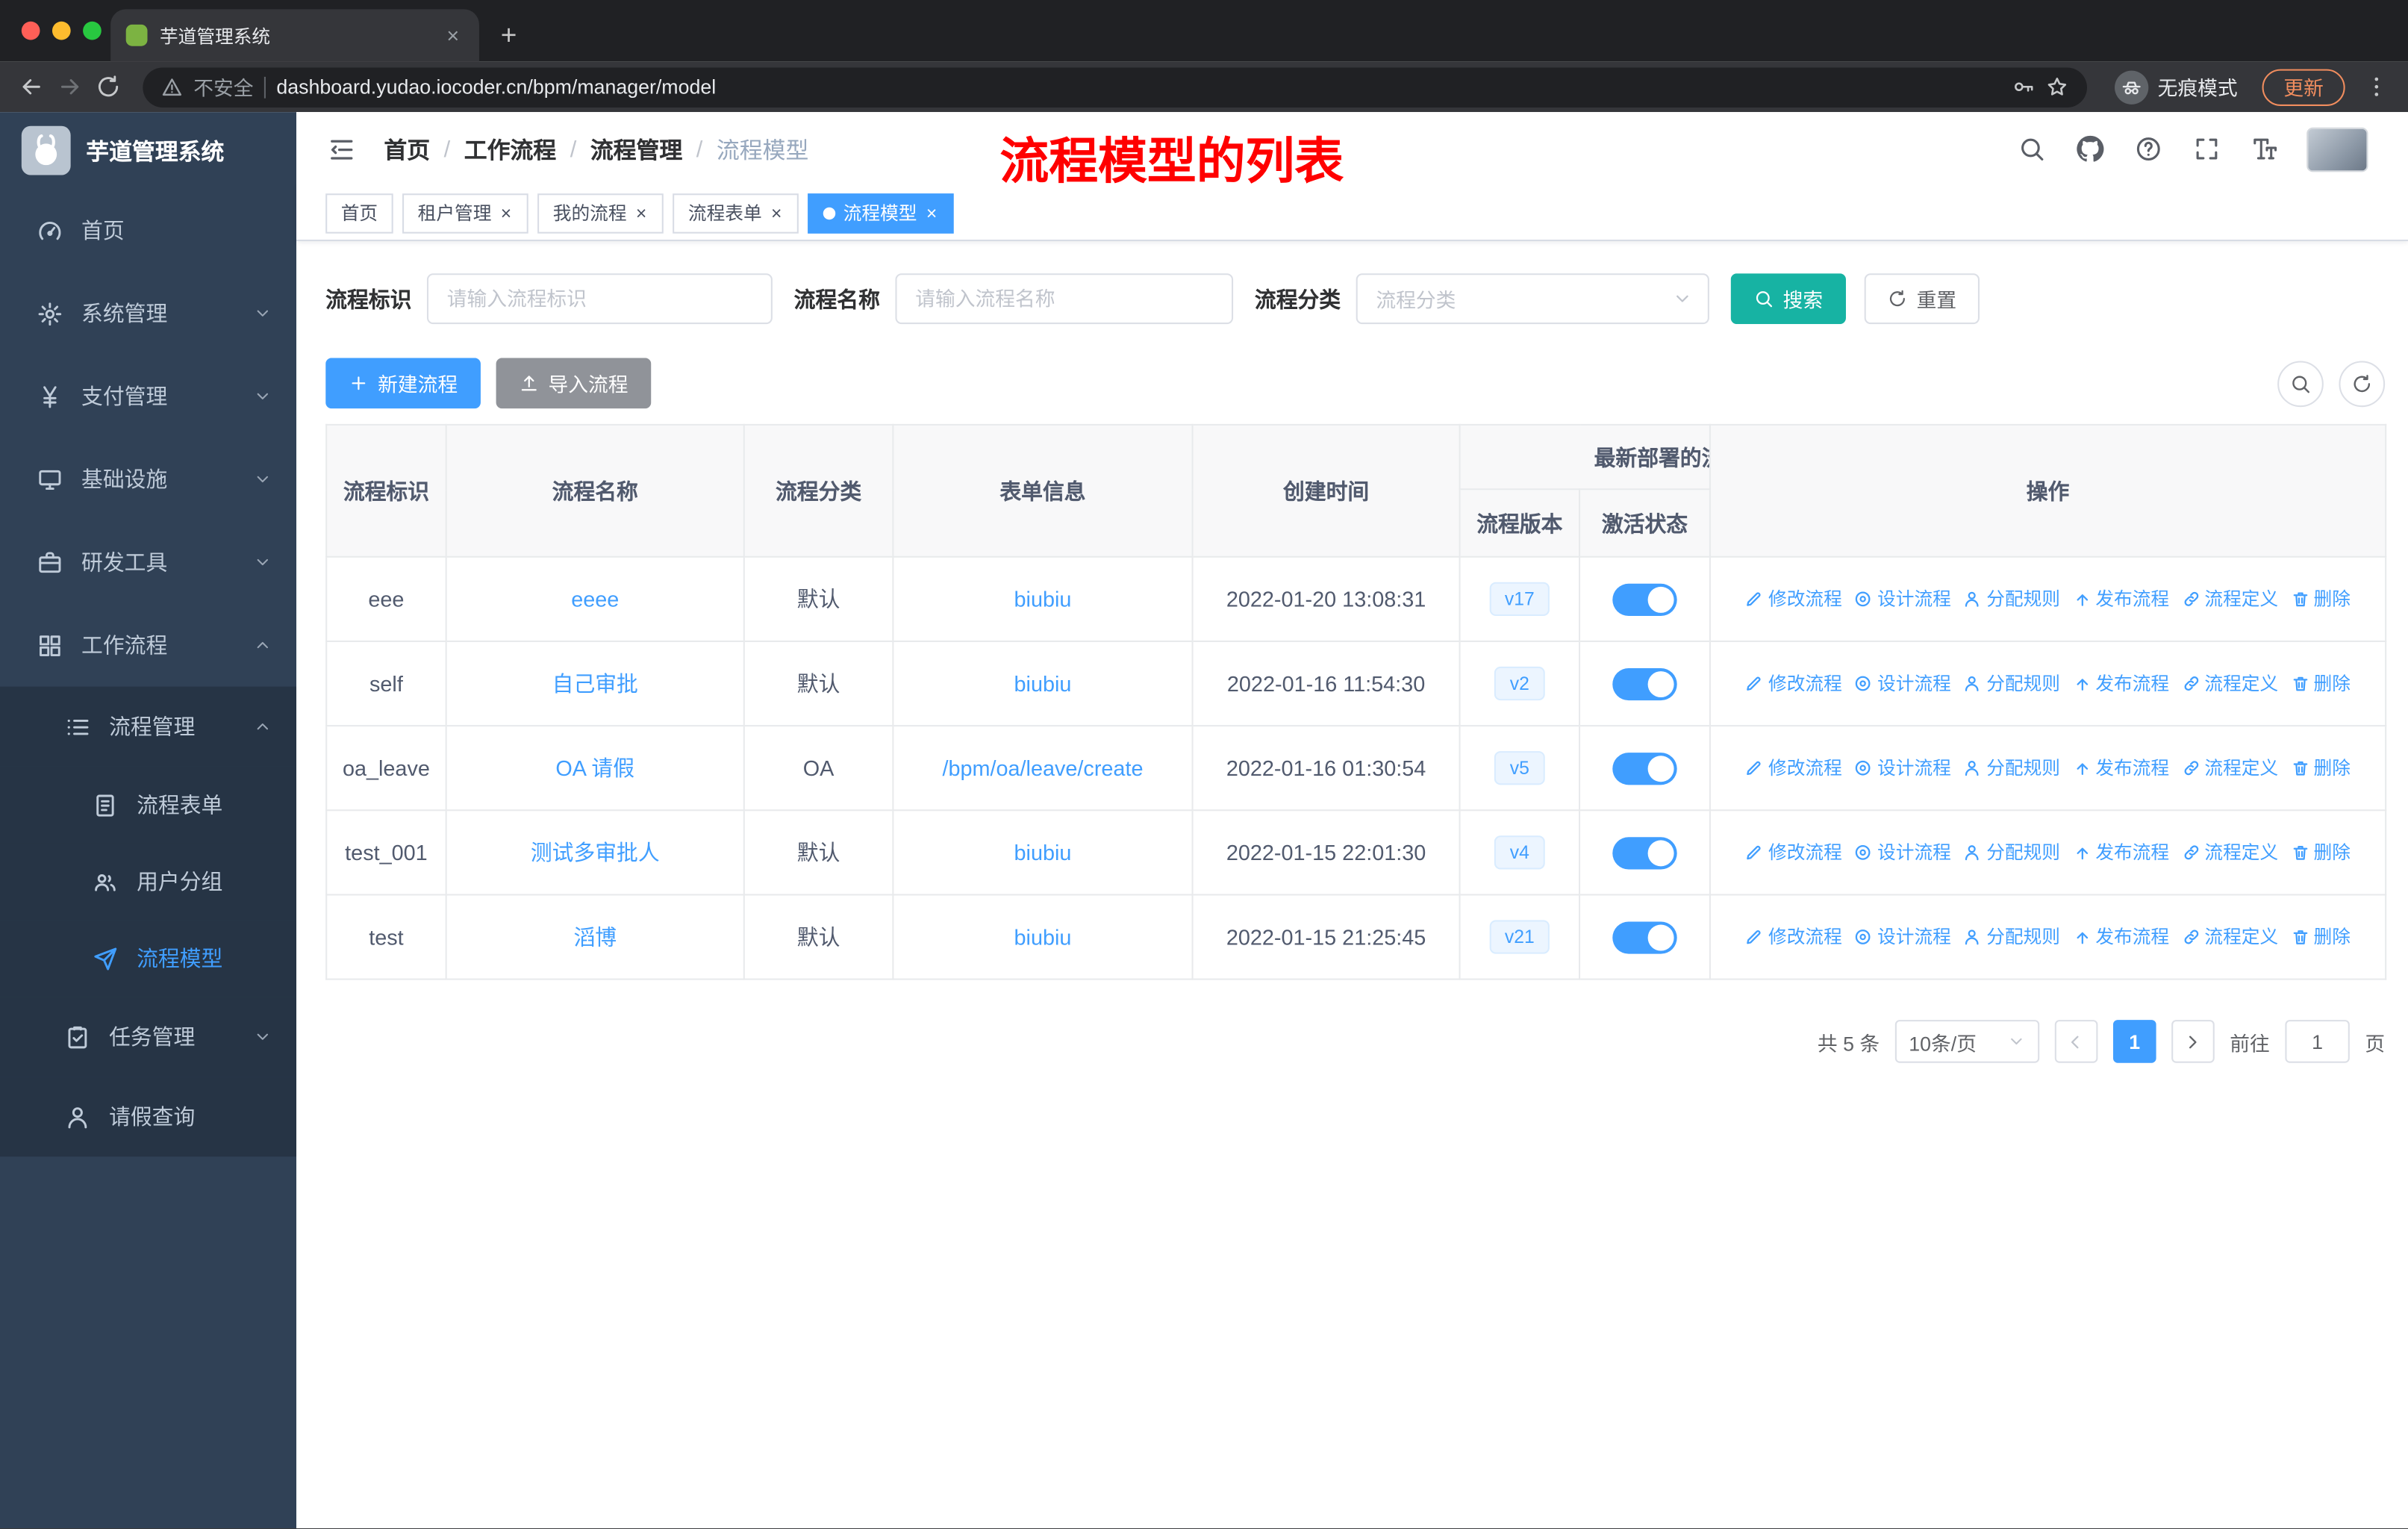 Image resolution: width=2408 pixels, height=1529 pixels. Describe the element at coordinates (595, 853) in the screenshot. I see `model-name-link: 测试多审批人` at that location.